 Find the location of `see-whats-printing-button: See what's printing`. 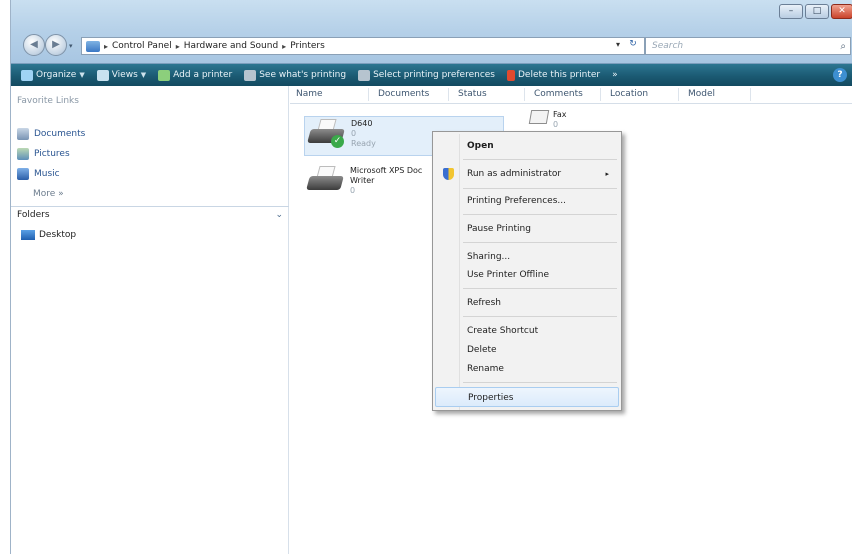

see-whats-printing-button: See what's printing is located at coordinates (295, 75).